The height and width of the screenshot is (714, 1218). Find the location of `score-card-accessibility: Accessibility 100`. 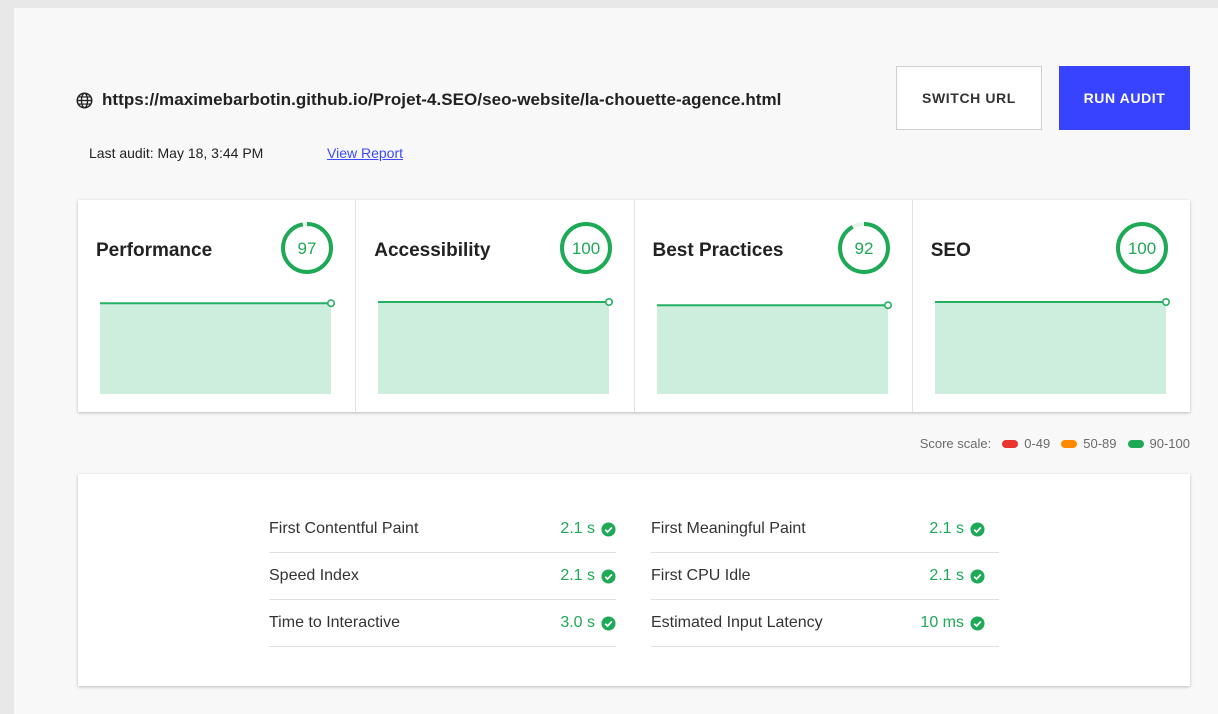

score-card-accessibility: Accessibility 100 is located at coordinates (495, 306).